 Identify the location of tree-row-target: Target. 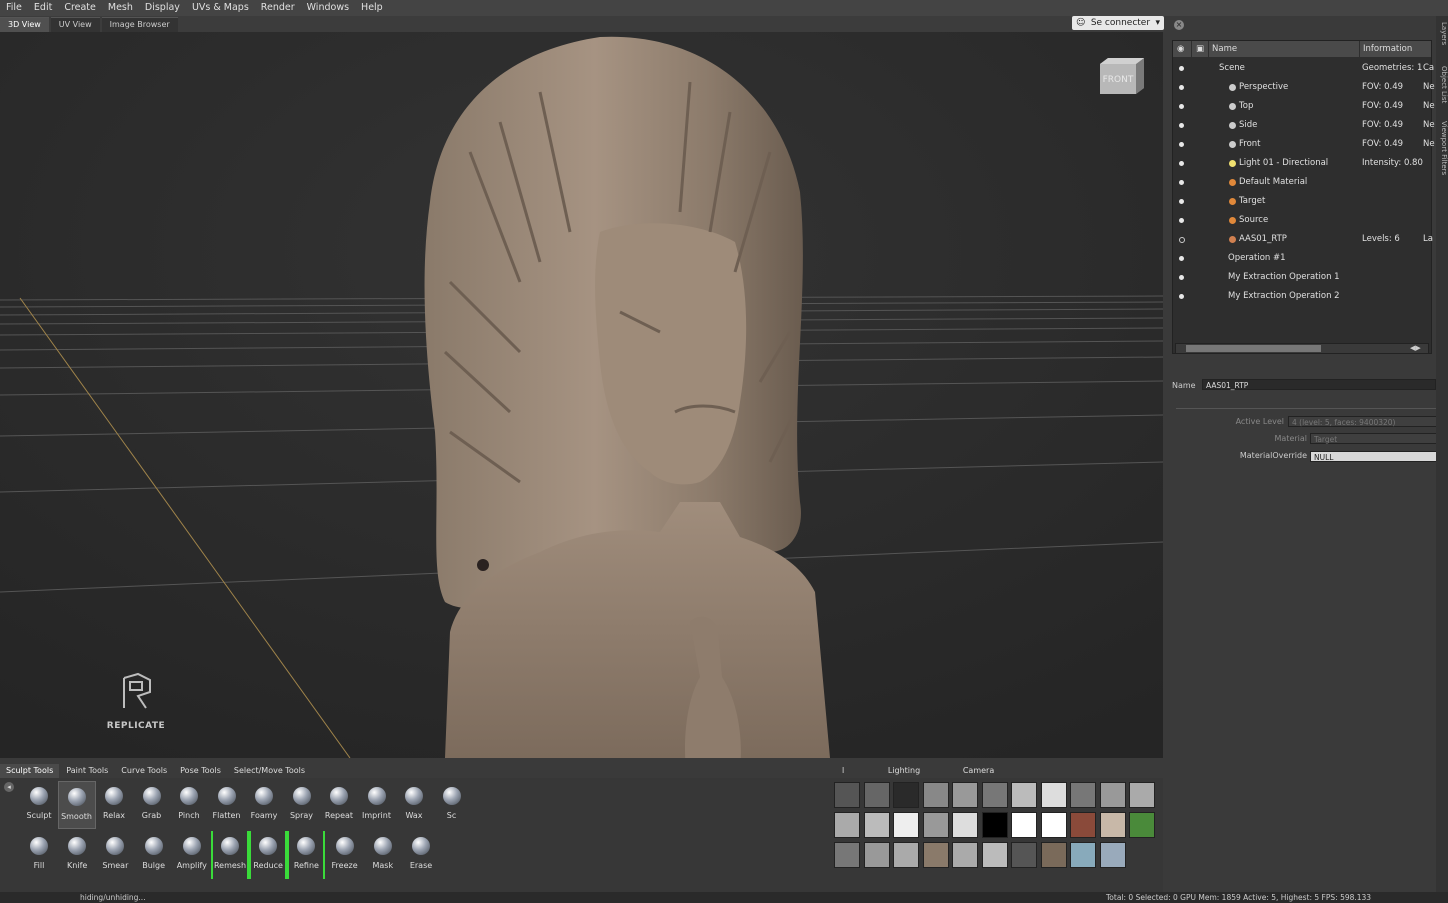
(1302, 201).